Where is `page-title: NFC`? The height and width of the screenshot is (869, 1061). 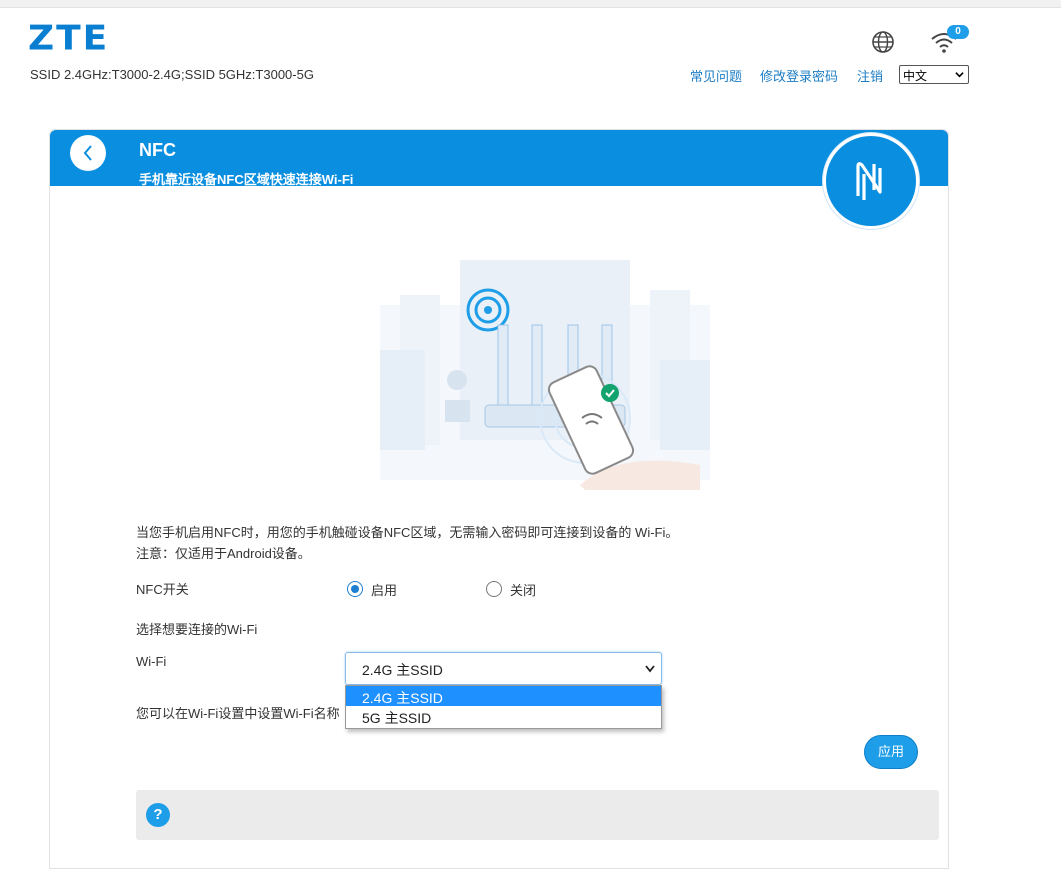
page-title: NFC is located at coordinates (157, 150).